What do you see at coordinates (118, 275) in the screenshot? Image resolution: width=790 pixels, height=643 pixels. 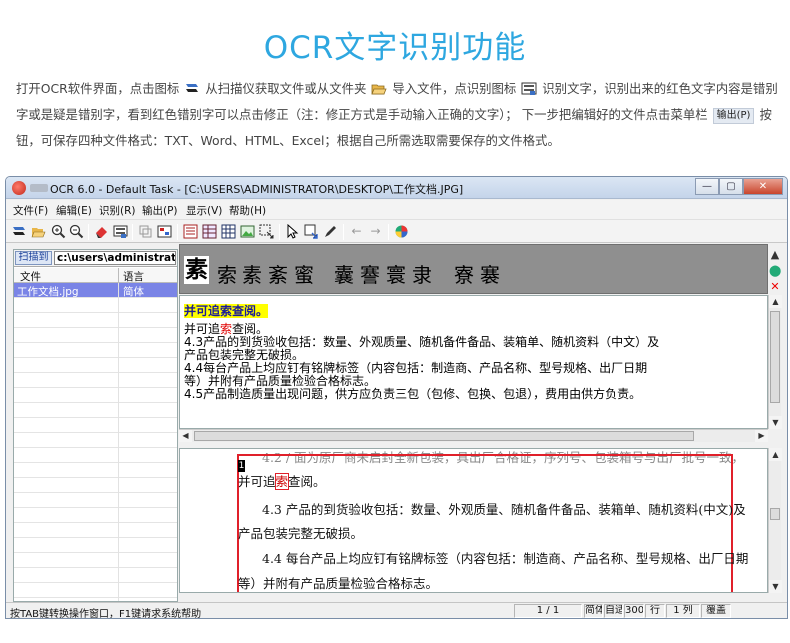 I see `column-divider` at bounding box center [118, 275].